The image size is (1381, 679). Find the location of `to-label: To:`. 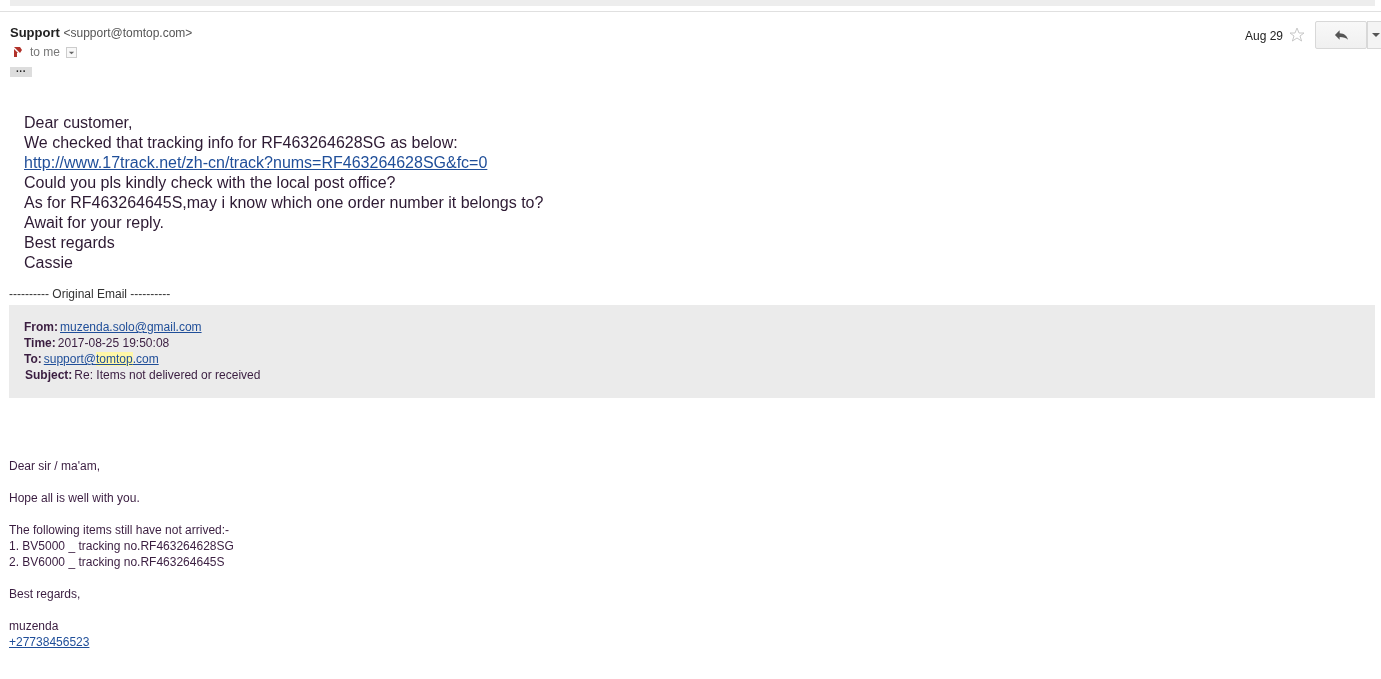

to-label: To: is located at coordinates (33, 359).